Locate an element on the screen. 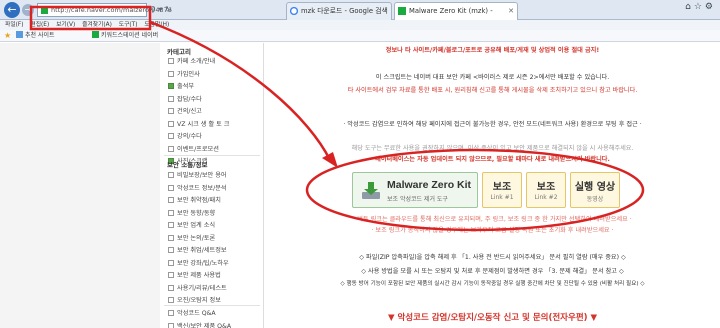 The width and height of the screenshot is (720, 328). sidebar-menu-label: 악성코드 Q&A is located at coordinates (196, 313).